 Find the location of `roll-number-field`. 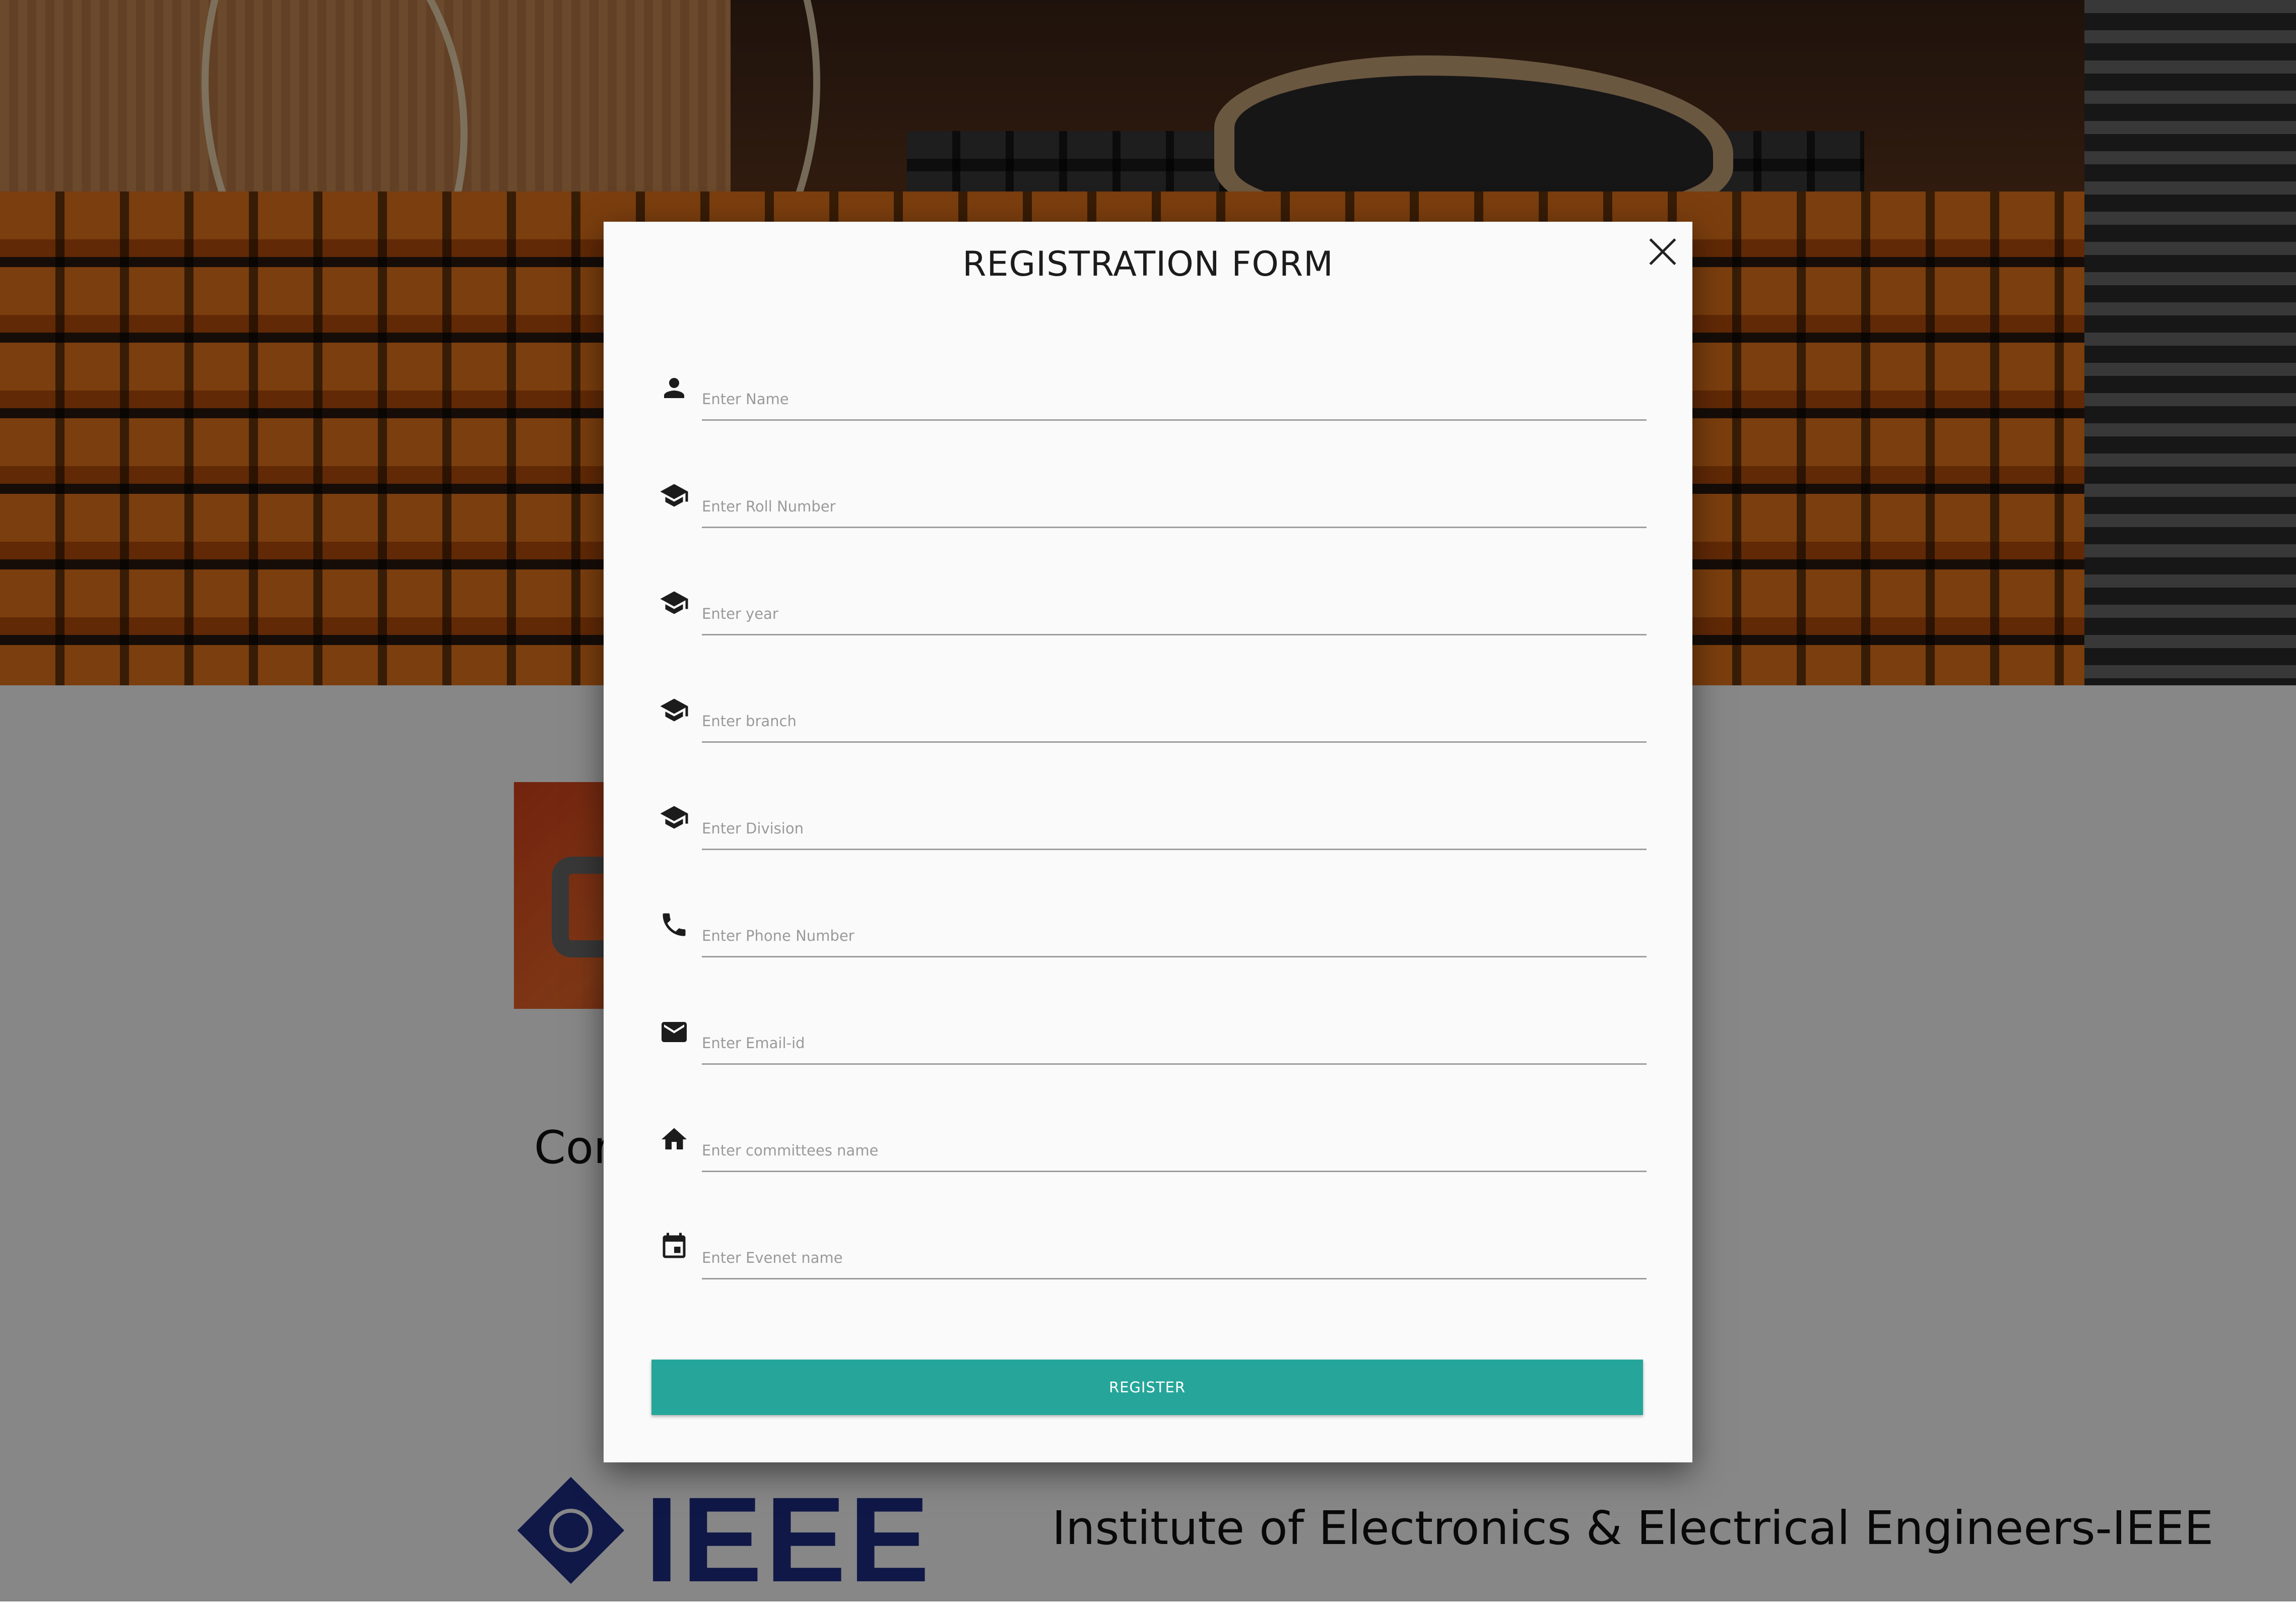

roll-number-field is located at coordinates (1153, 501).